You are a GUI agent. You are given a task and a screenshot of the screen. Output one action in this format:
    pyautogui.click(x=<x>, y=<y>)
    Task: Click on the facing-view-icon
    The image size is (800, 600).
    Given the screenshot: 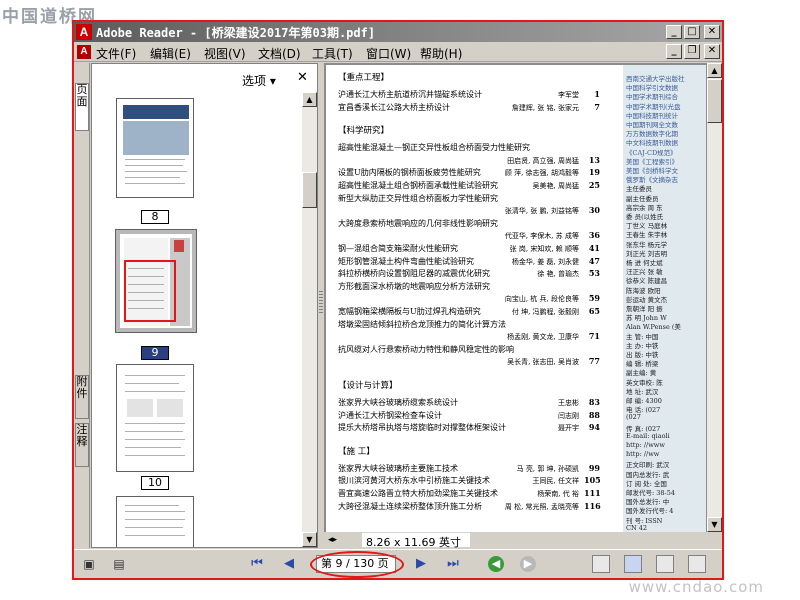 What is the action you would take?
    pyautogui.click(x=665, y=564)
    